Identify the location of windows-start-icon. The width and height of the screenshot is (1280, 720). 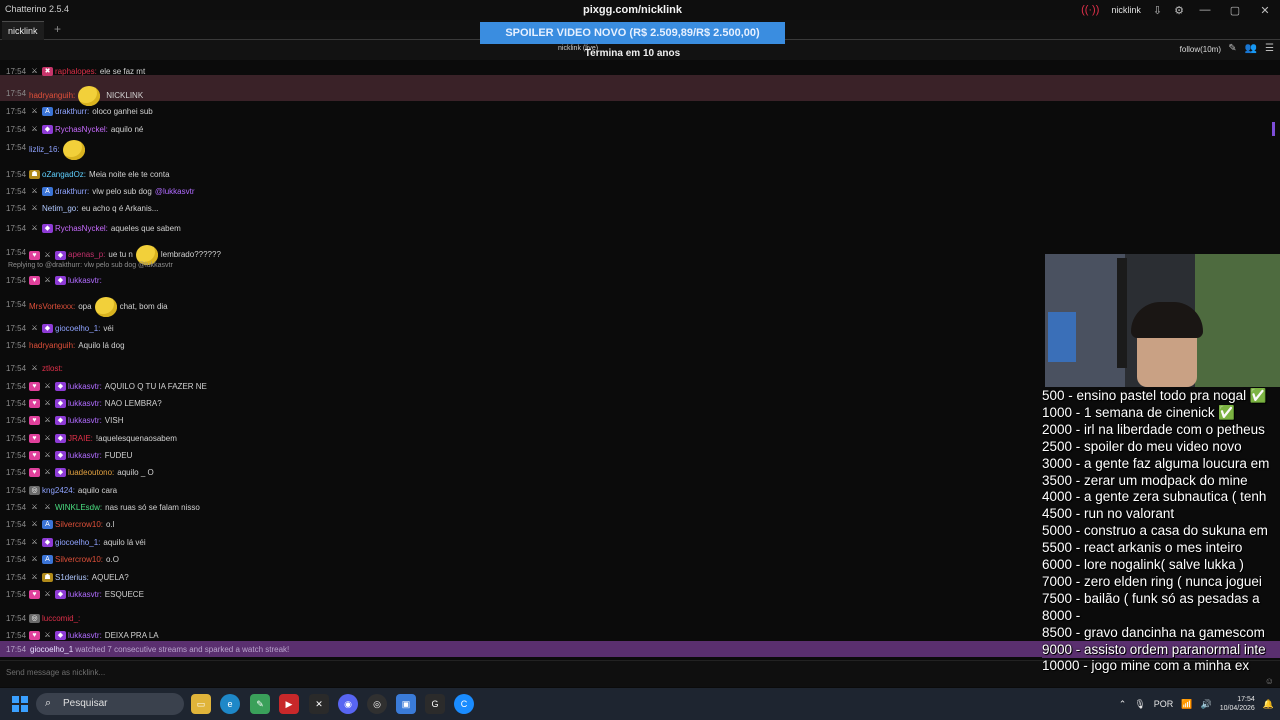
(20, 704).